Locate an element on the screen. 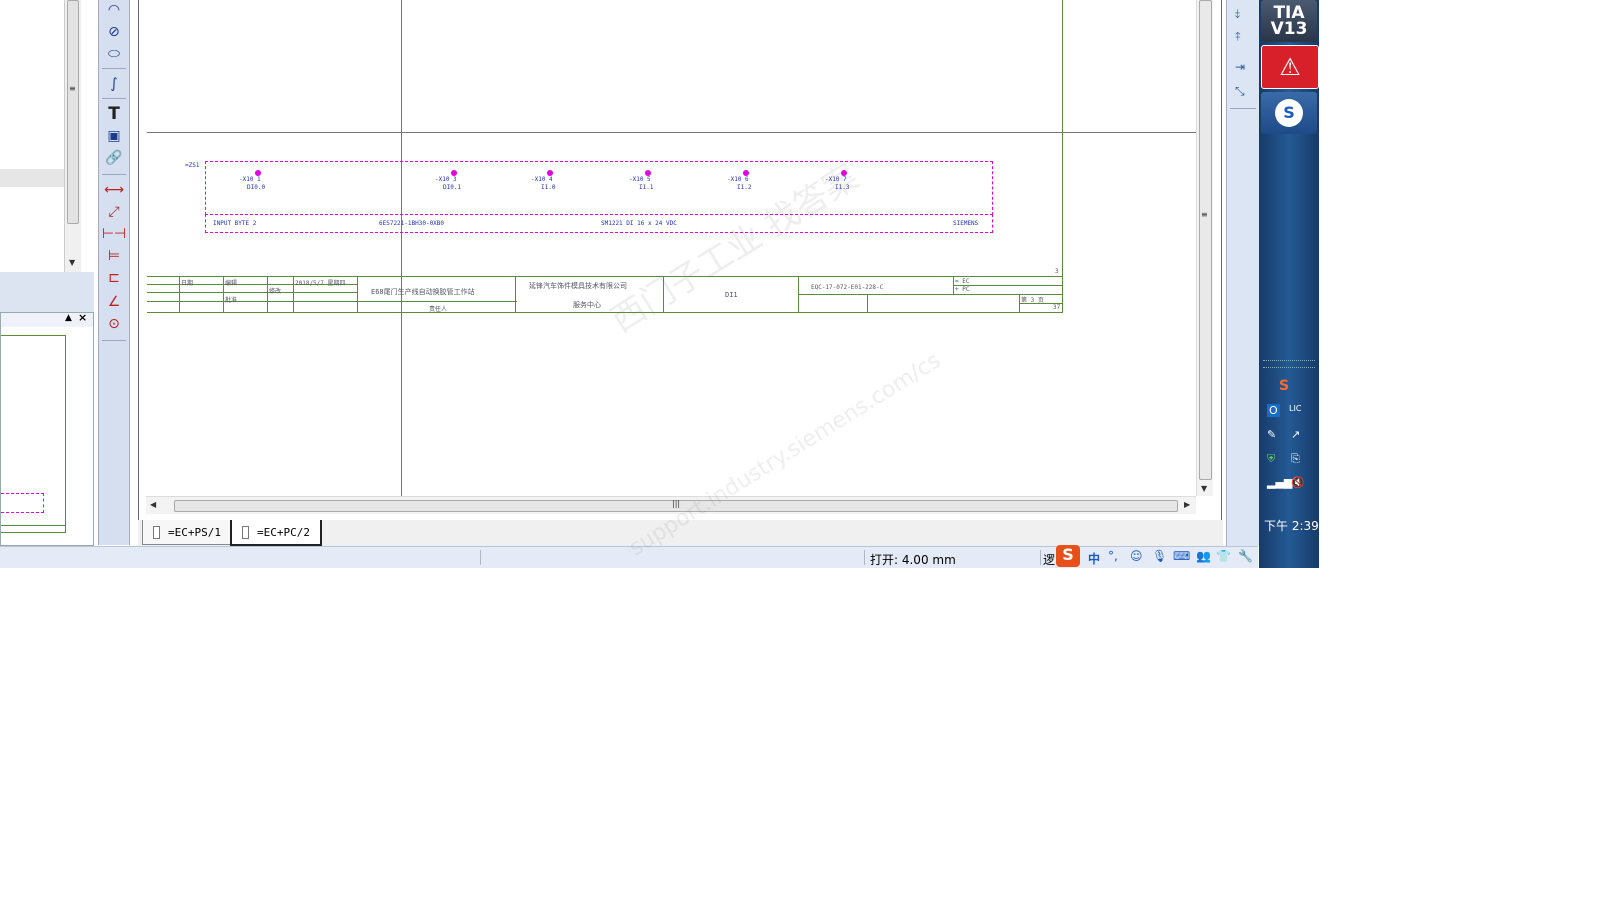  panel-close-icon: × is located at coordinates (82, 317).